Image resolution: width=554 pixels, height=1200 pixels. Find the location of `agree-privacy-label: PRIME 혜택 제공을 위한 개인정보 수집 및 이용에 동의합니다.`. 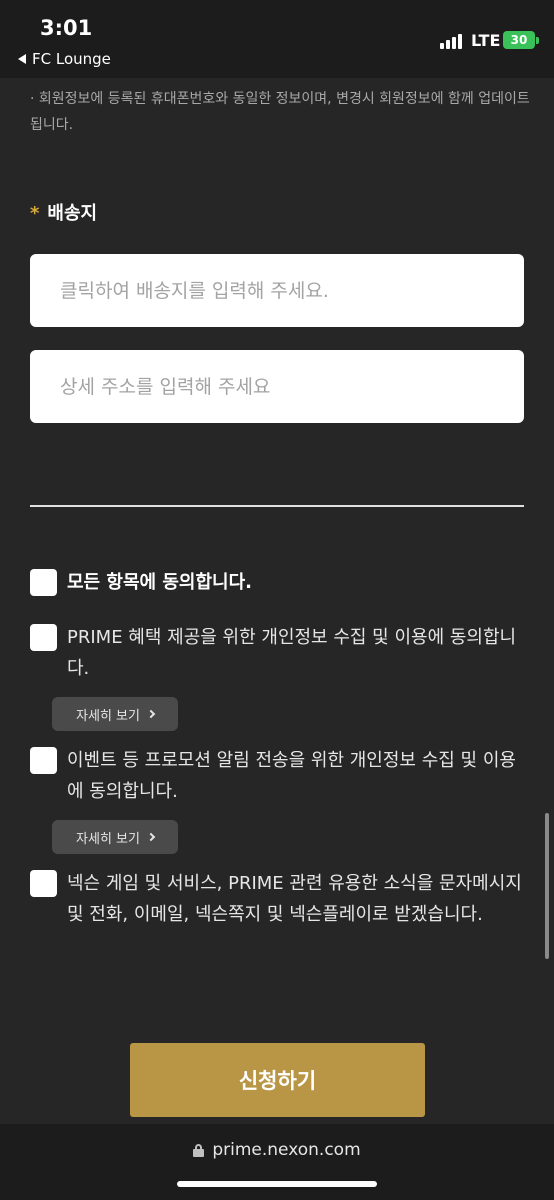

agree-privacy-label: PRIME 혜택 제공을 위한 개인정보 수집 및 이용에 동의합니다. is located at coordinates (292, 653).